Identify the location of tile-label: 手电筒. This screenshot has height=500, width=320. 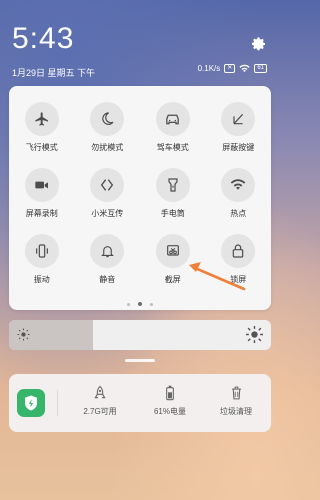
(172, 213).